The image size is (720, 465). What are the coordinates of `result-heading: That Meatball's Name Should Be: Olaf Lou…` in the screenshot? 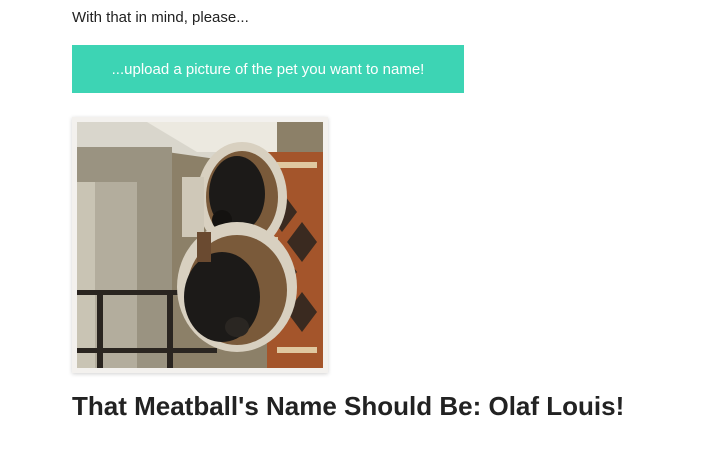 It's located at (348, 406).